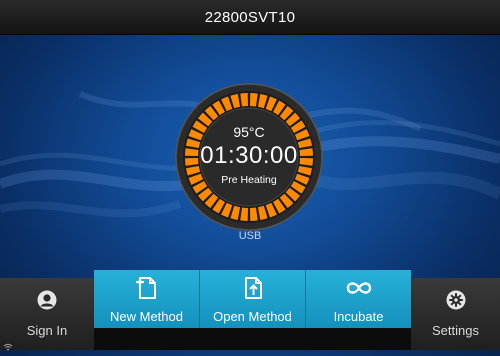 The image size is (500, 356). Describe the element at coordinates (146, 316) in the screenshot. I see `new-method-label: New Method` at that location.